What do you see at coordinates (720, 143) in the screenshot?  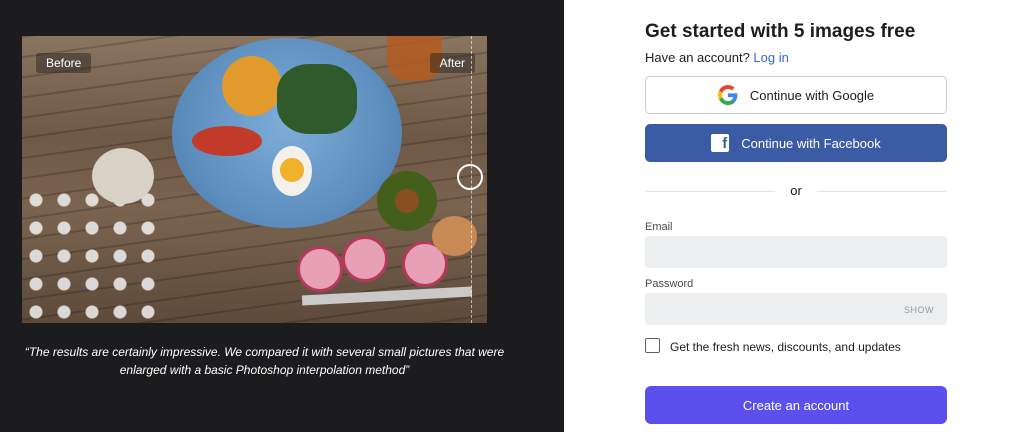 I see `facebook-icon: f` at bounding box center [720, 143].